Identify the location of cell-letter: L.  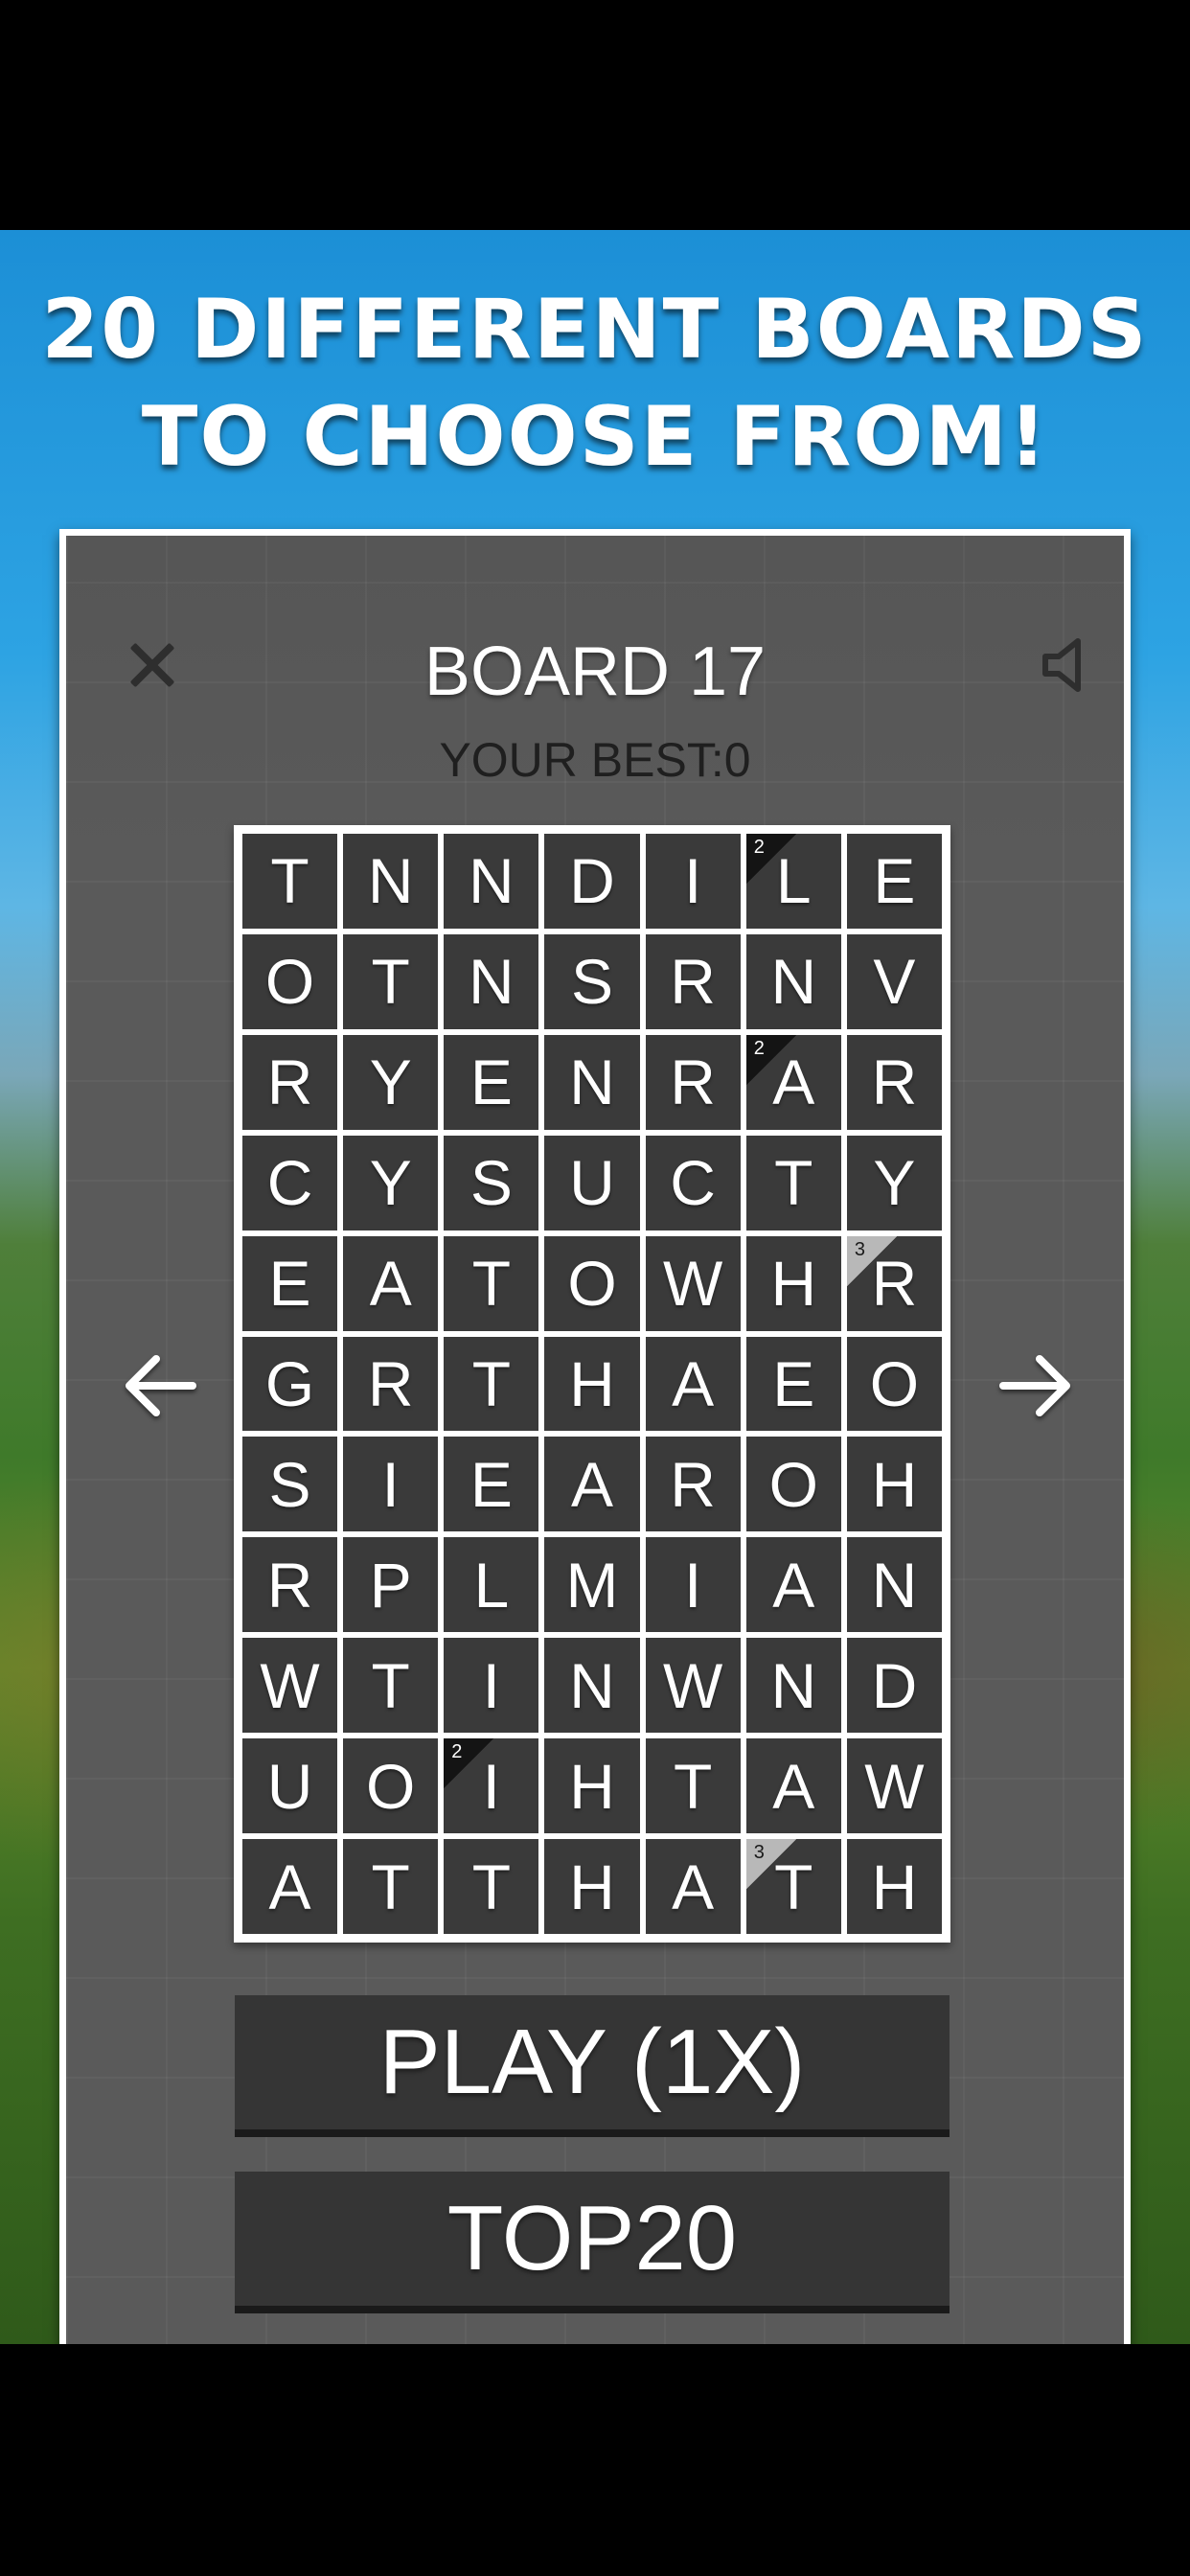
(794, 881).